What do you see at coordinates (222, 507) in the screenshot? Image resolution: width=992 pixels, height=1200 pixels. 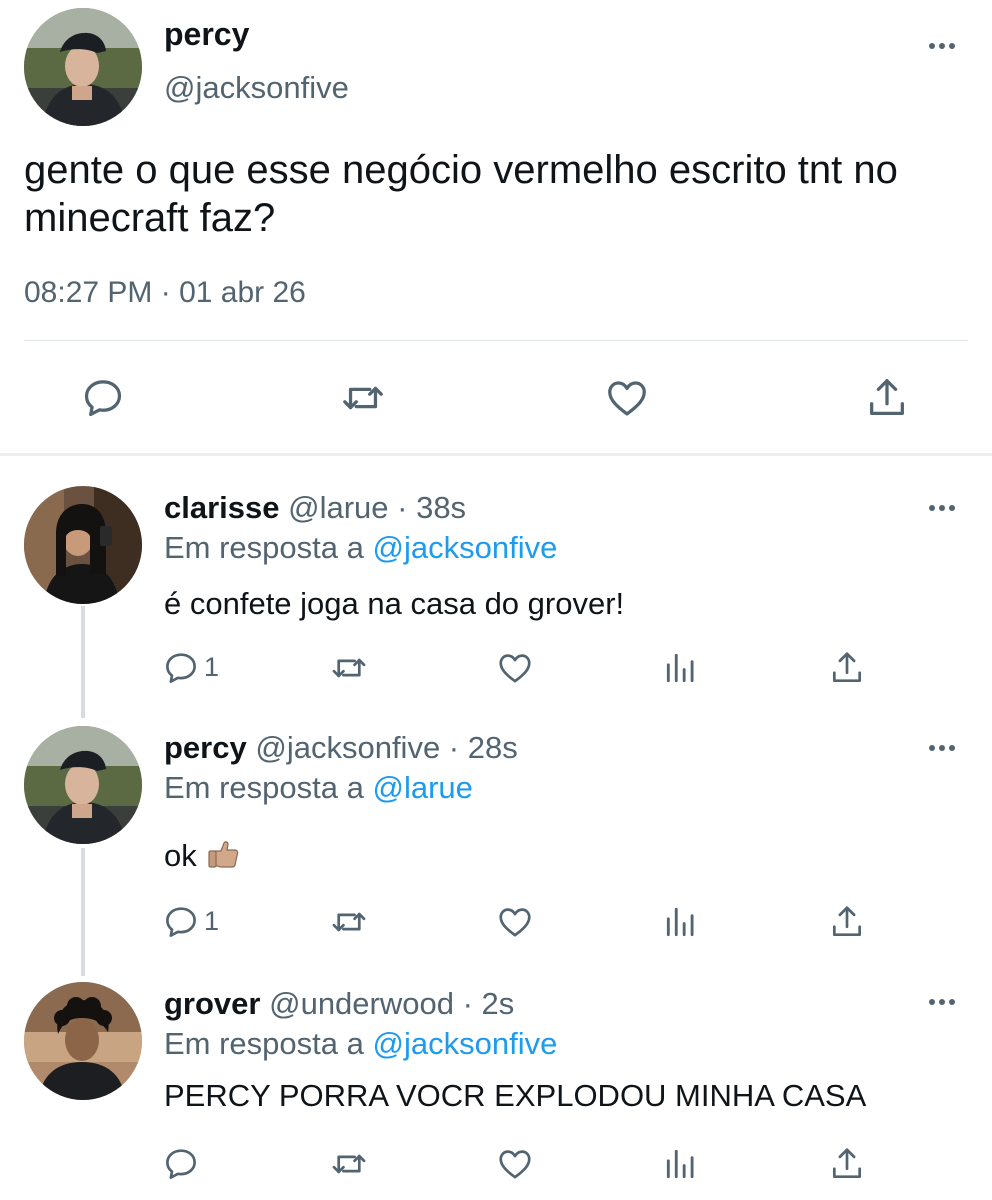 I see `author-name: clarisse` at bounding box center [222, 507].